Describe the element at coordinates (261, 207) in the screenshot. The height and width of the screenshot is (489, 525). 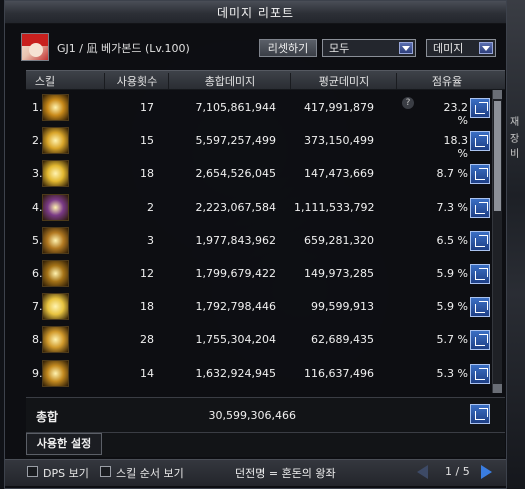
I see `table-row: 4. 2 2,223,067,584 1,111,533,792 7.3 %` at that location.